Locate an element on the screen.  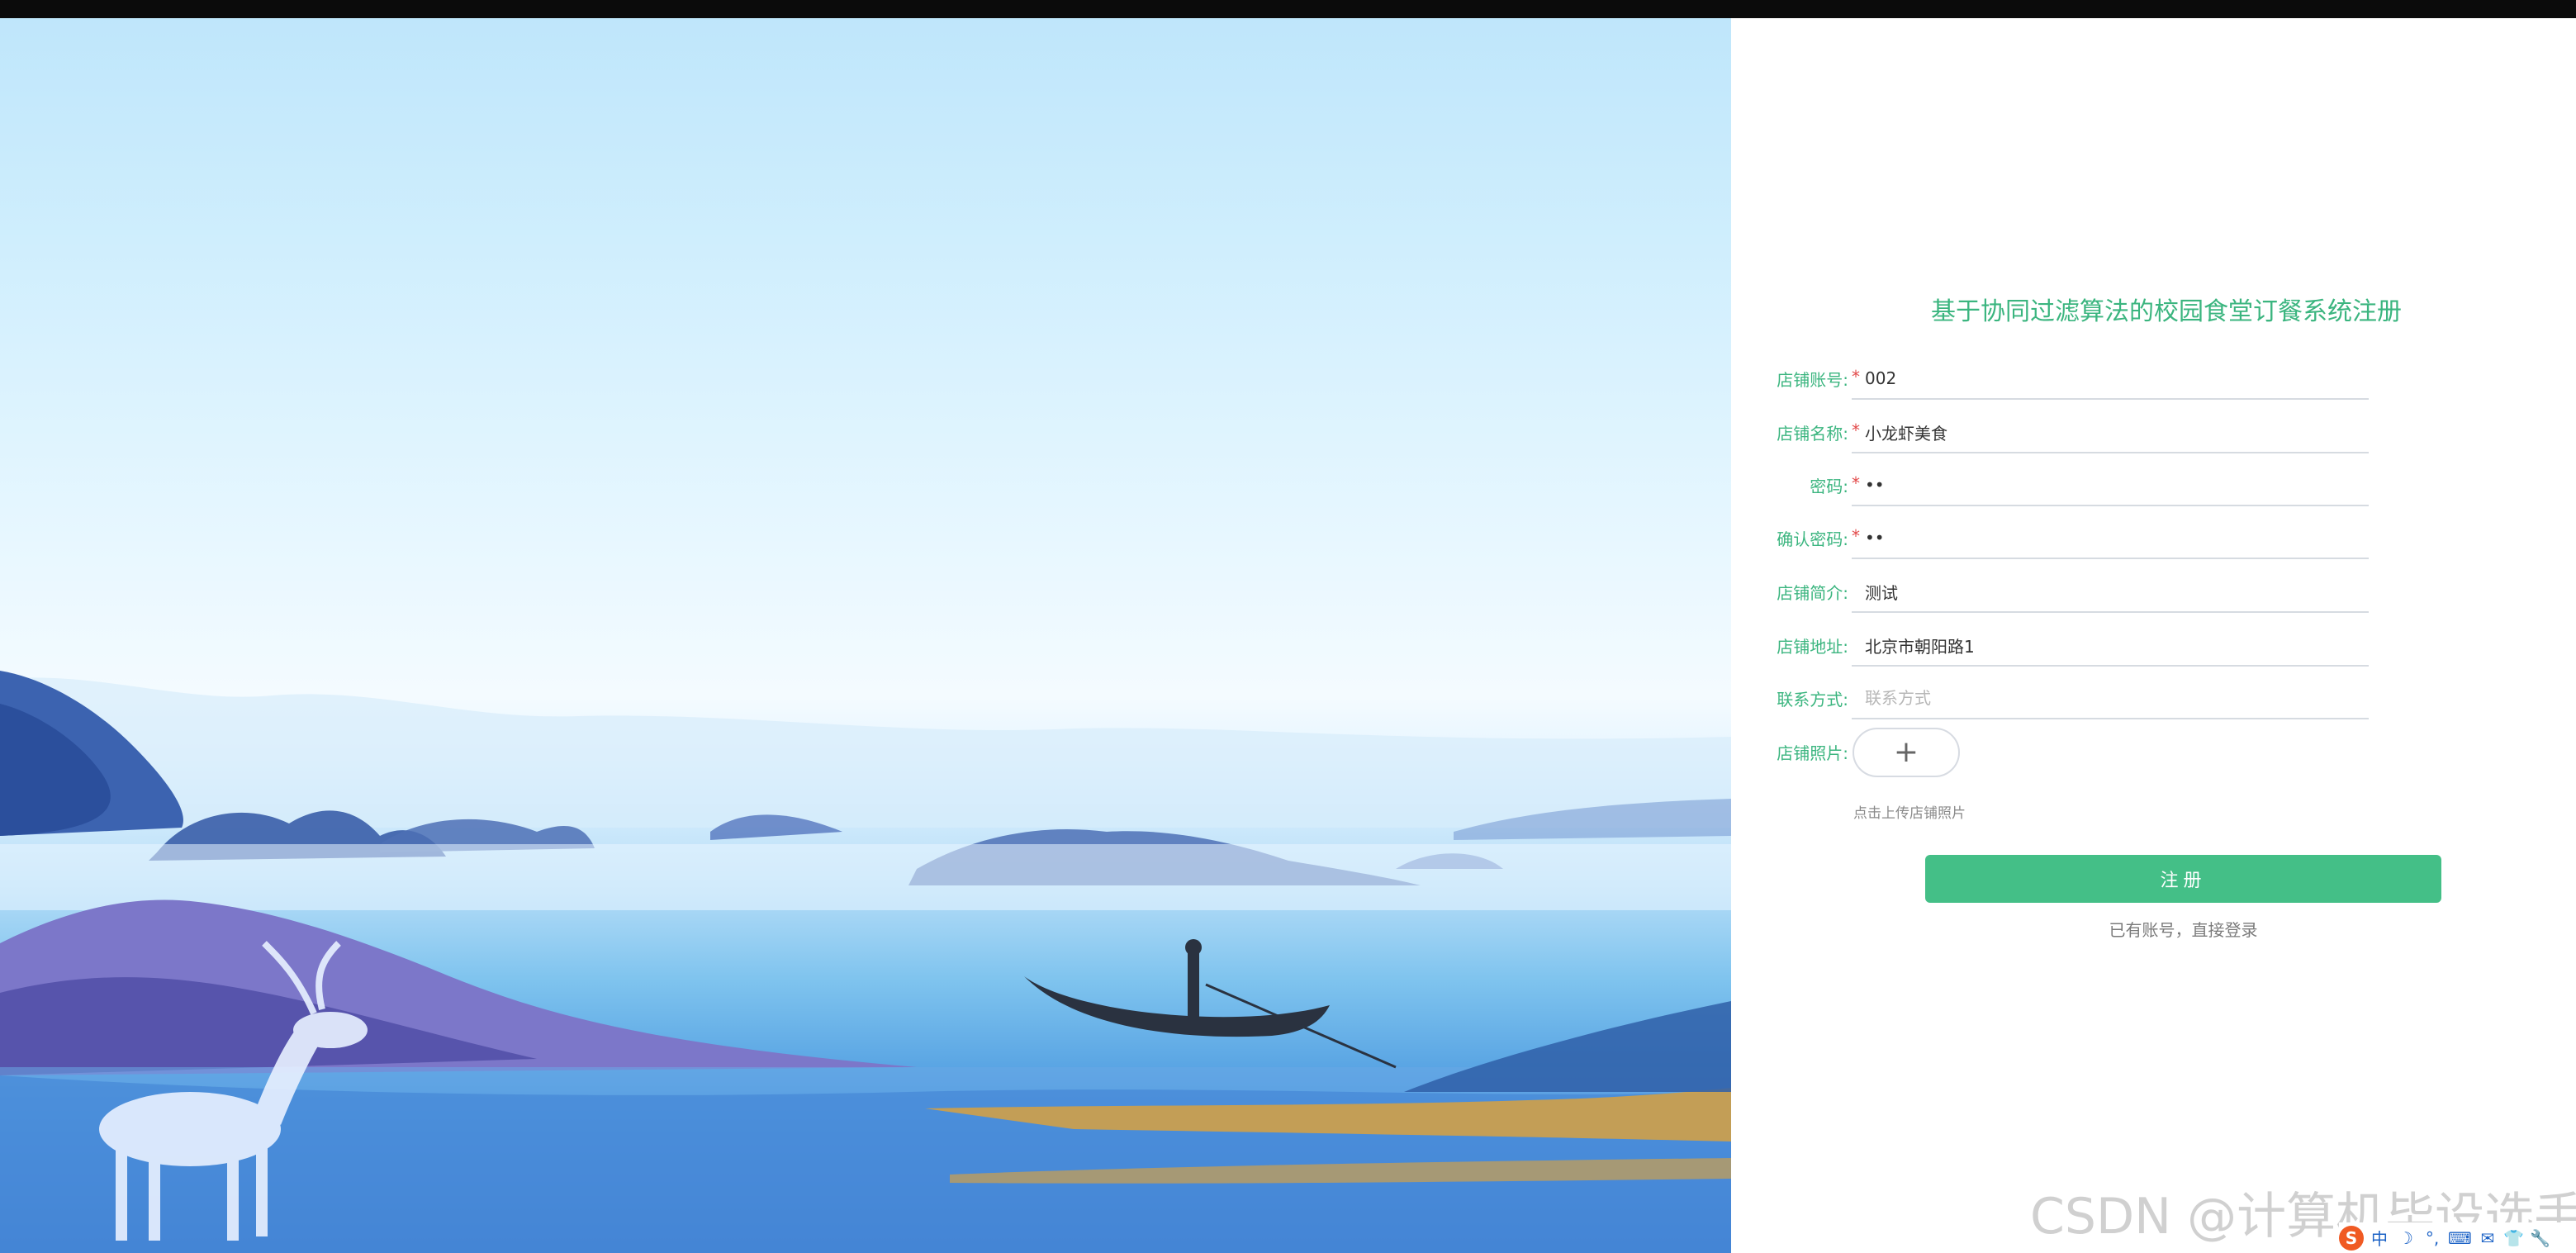
field-label: 联系方式: is located at coordinates (1813, 700).